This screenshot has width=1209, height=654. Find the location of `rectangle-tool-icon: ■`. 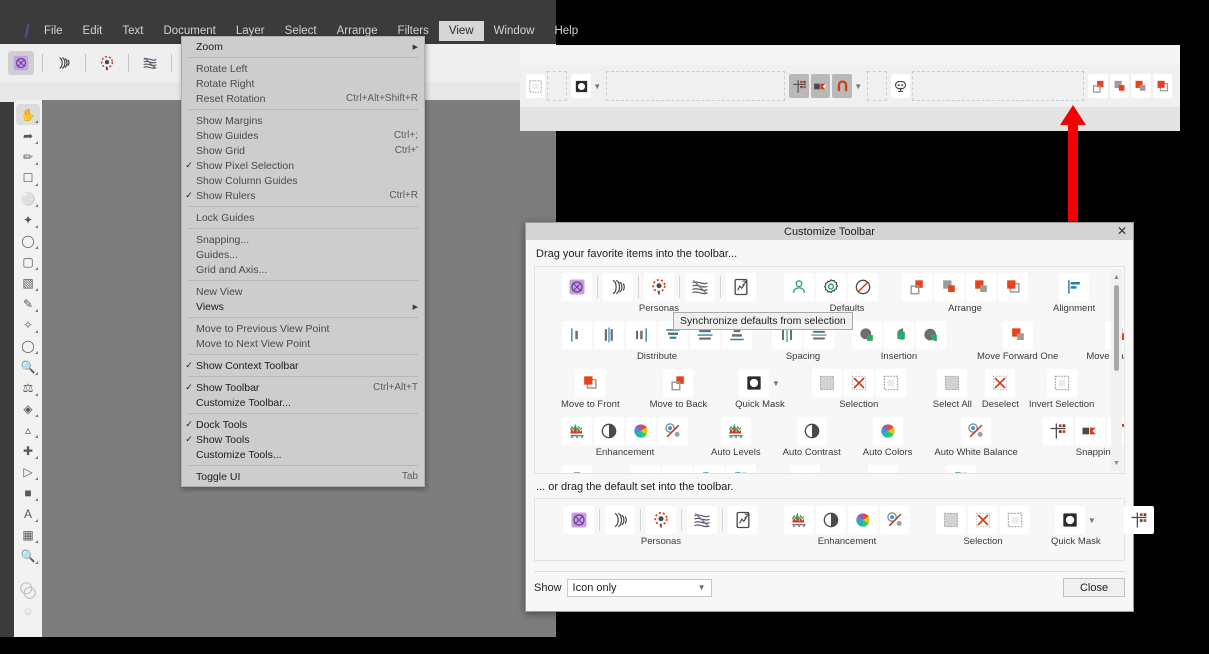

rectangle-tool-icon: ■ is located at coordinates (28, 492).